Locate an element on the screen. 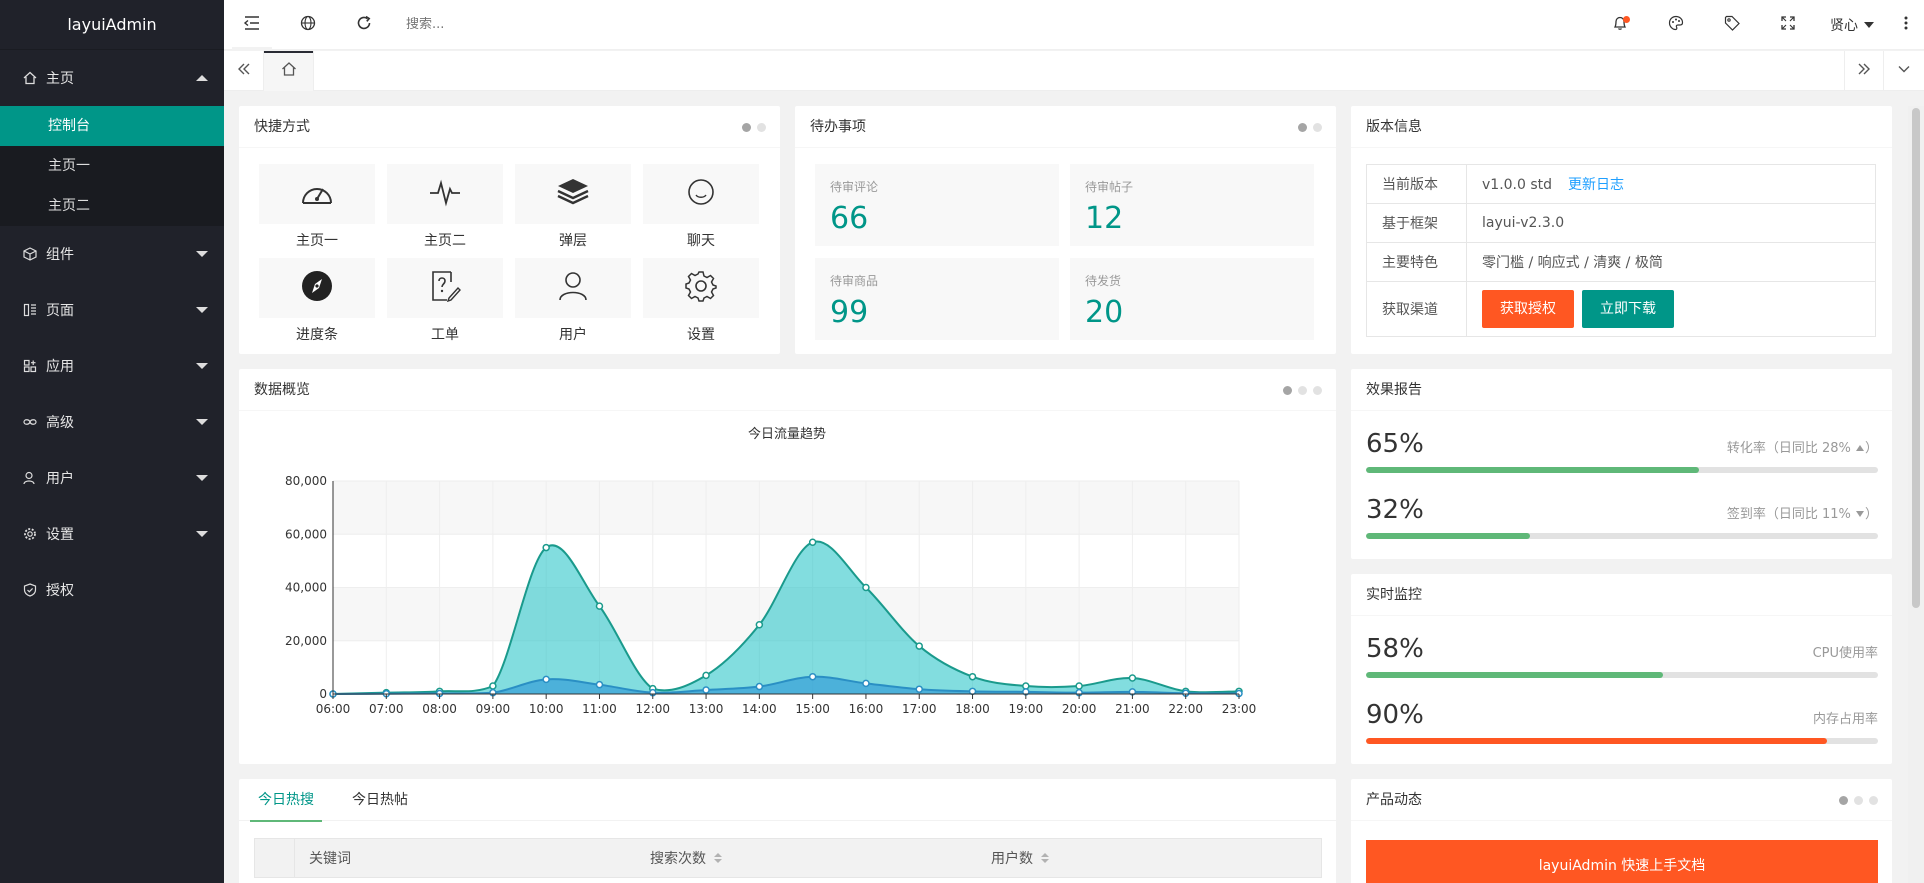  app-logo: layuiAdmin is located at coordinates (112, 25).